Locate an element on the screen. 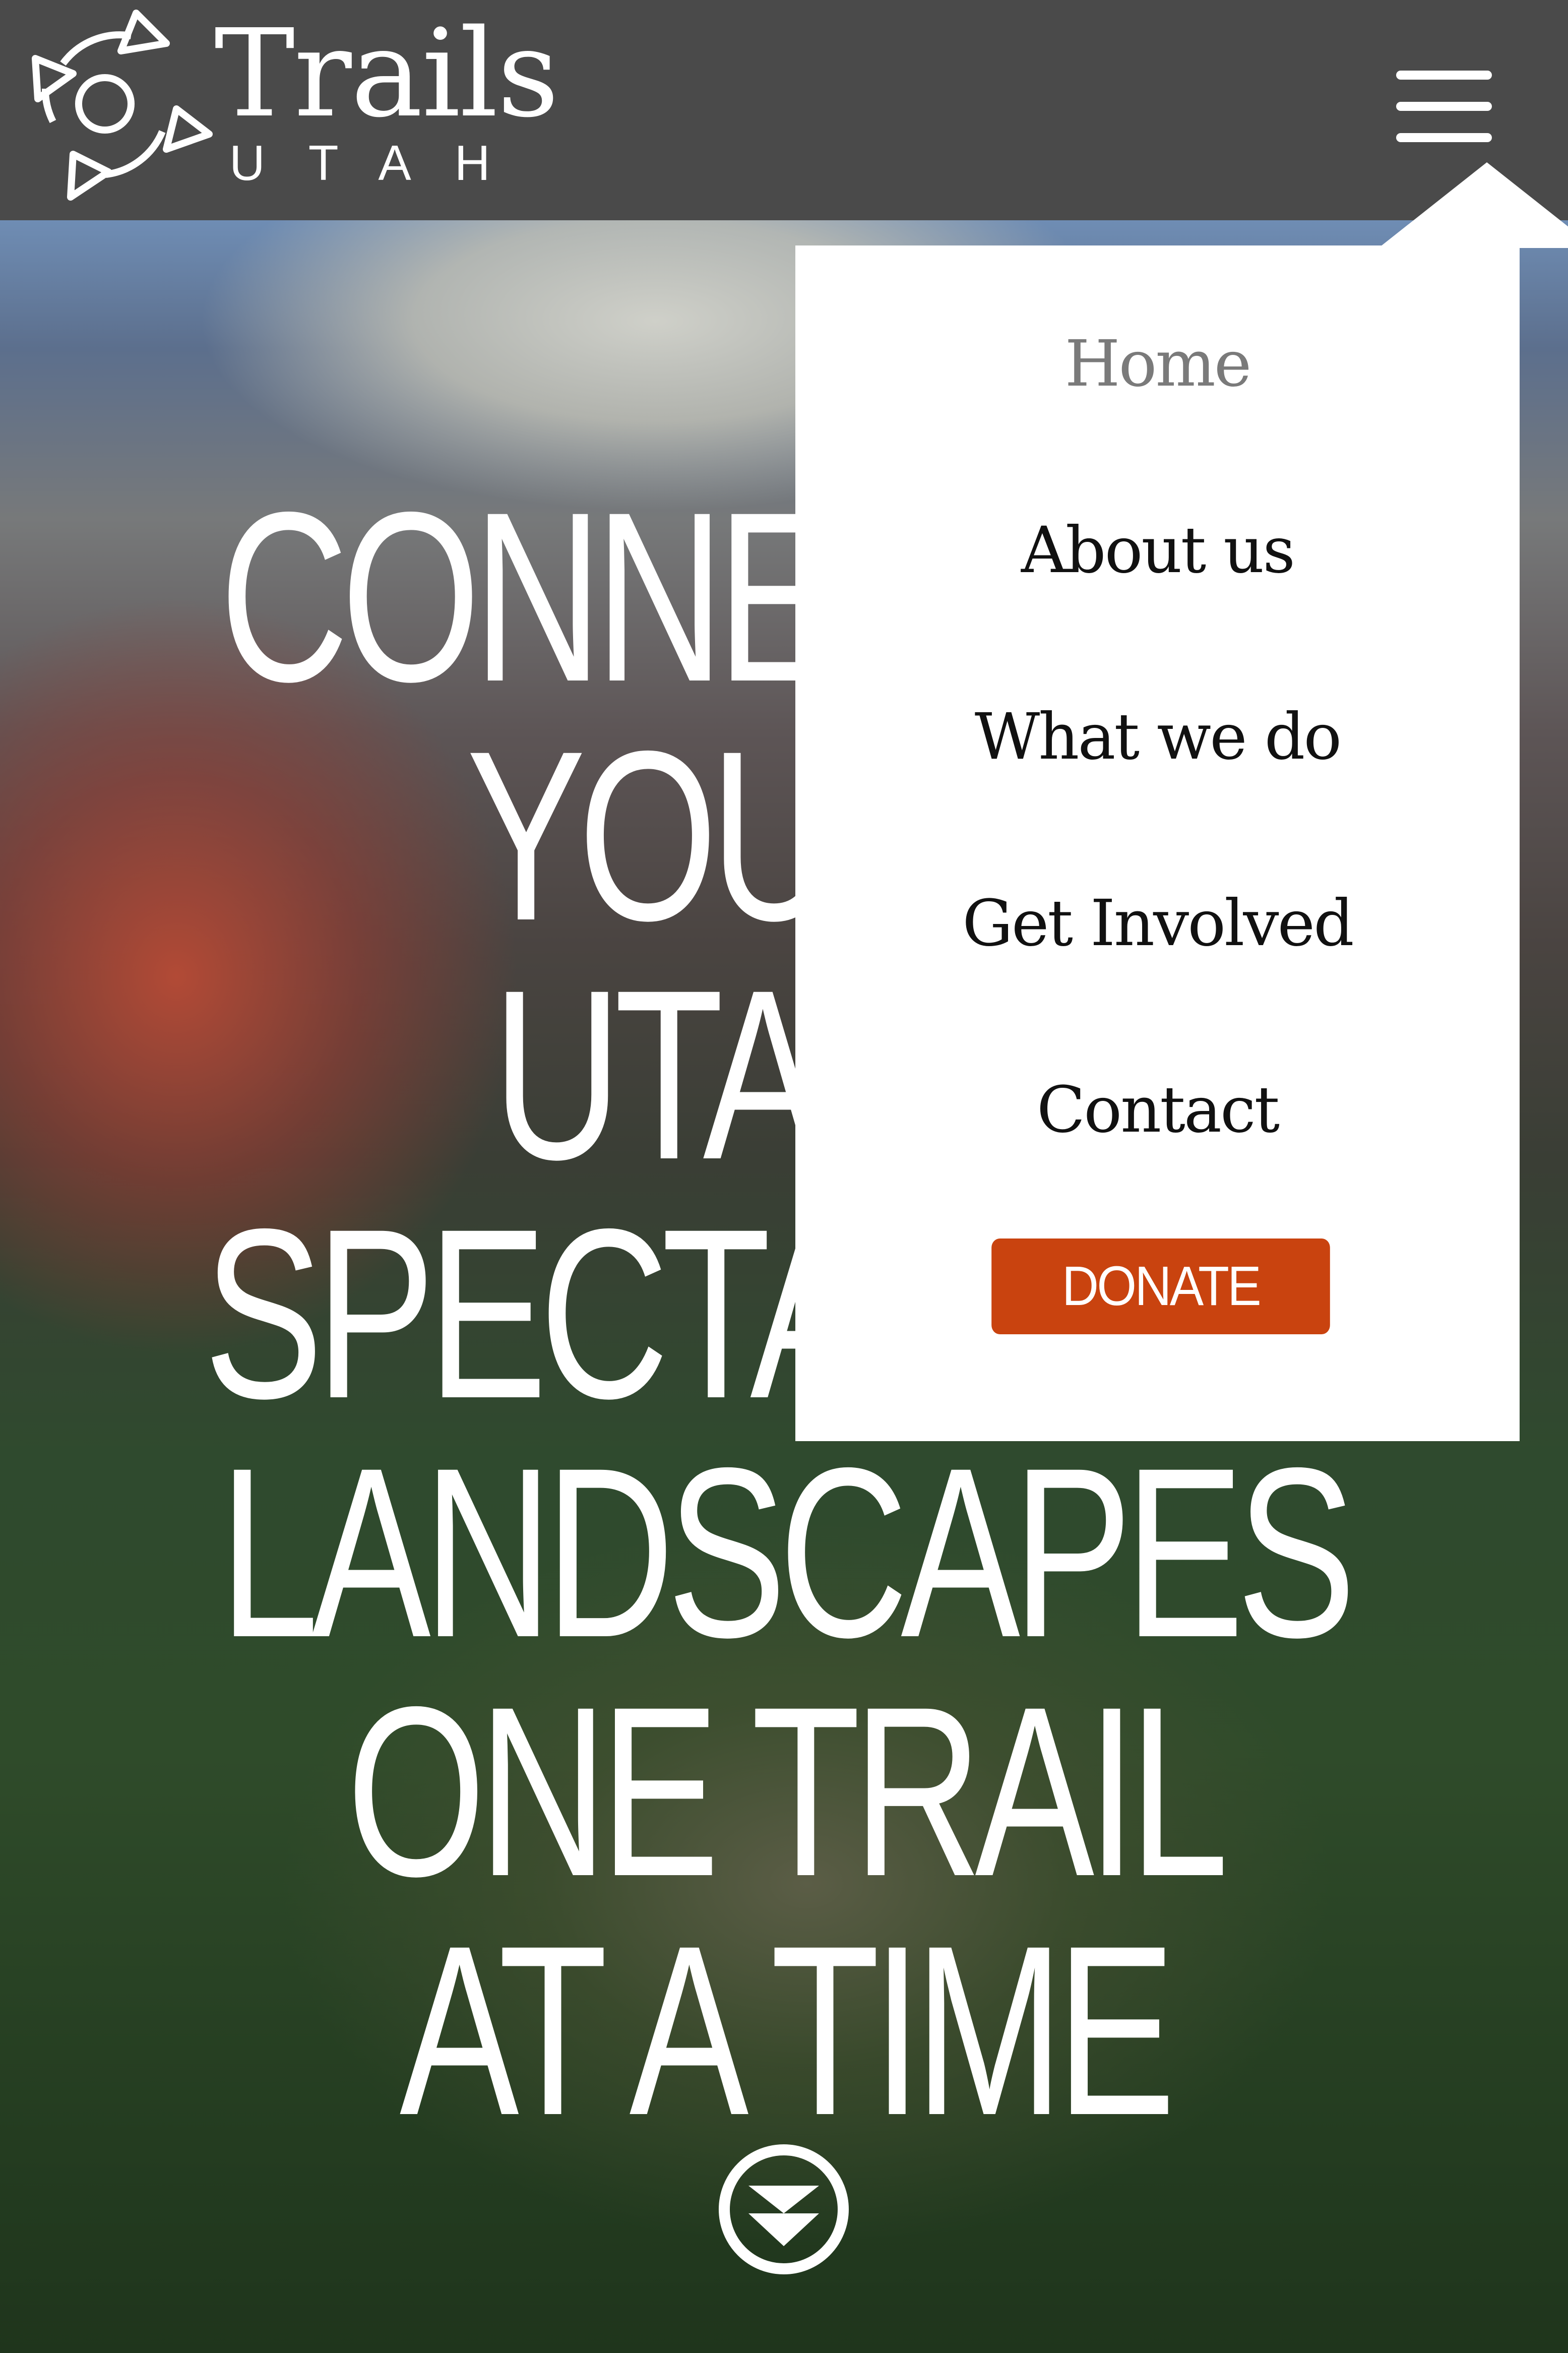 The image size is (1568, 2353). hero-line: AT A TIME is located at coordinates (787, 2030).